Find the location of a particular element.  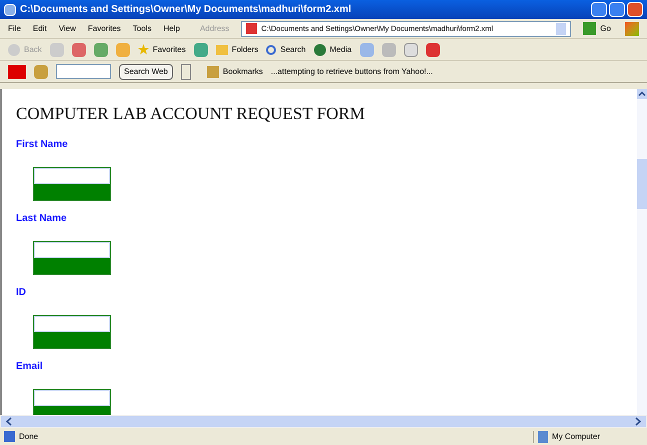

restore-button is located at coordinates (617, 9).